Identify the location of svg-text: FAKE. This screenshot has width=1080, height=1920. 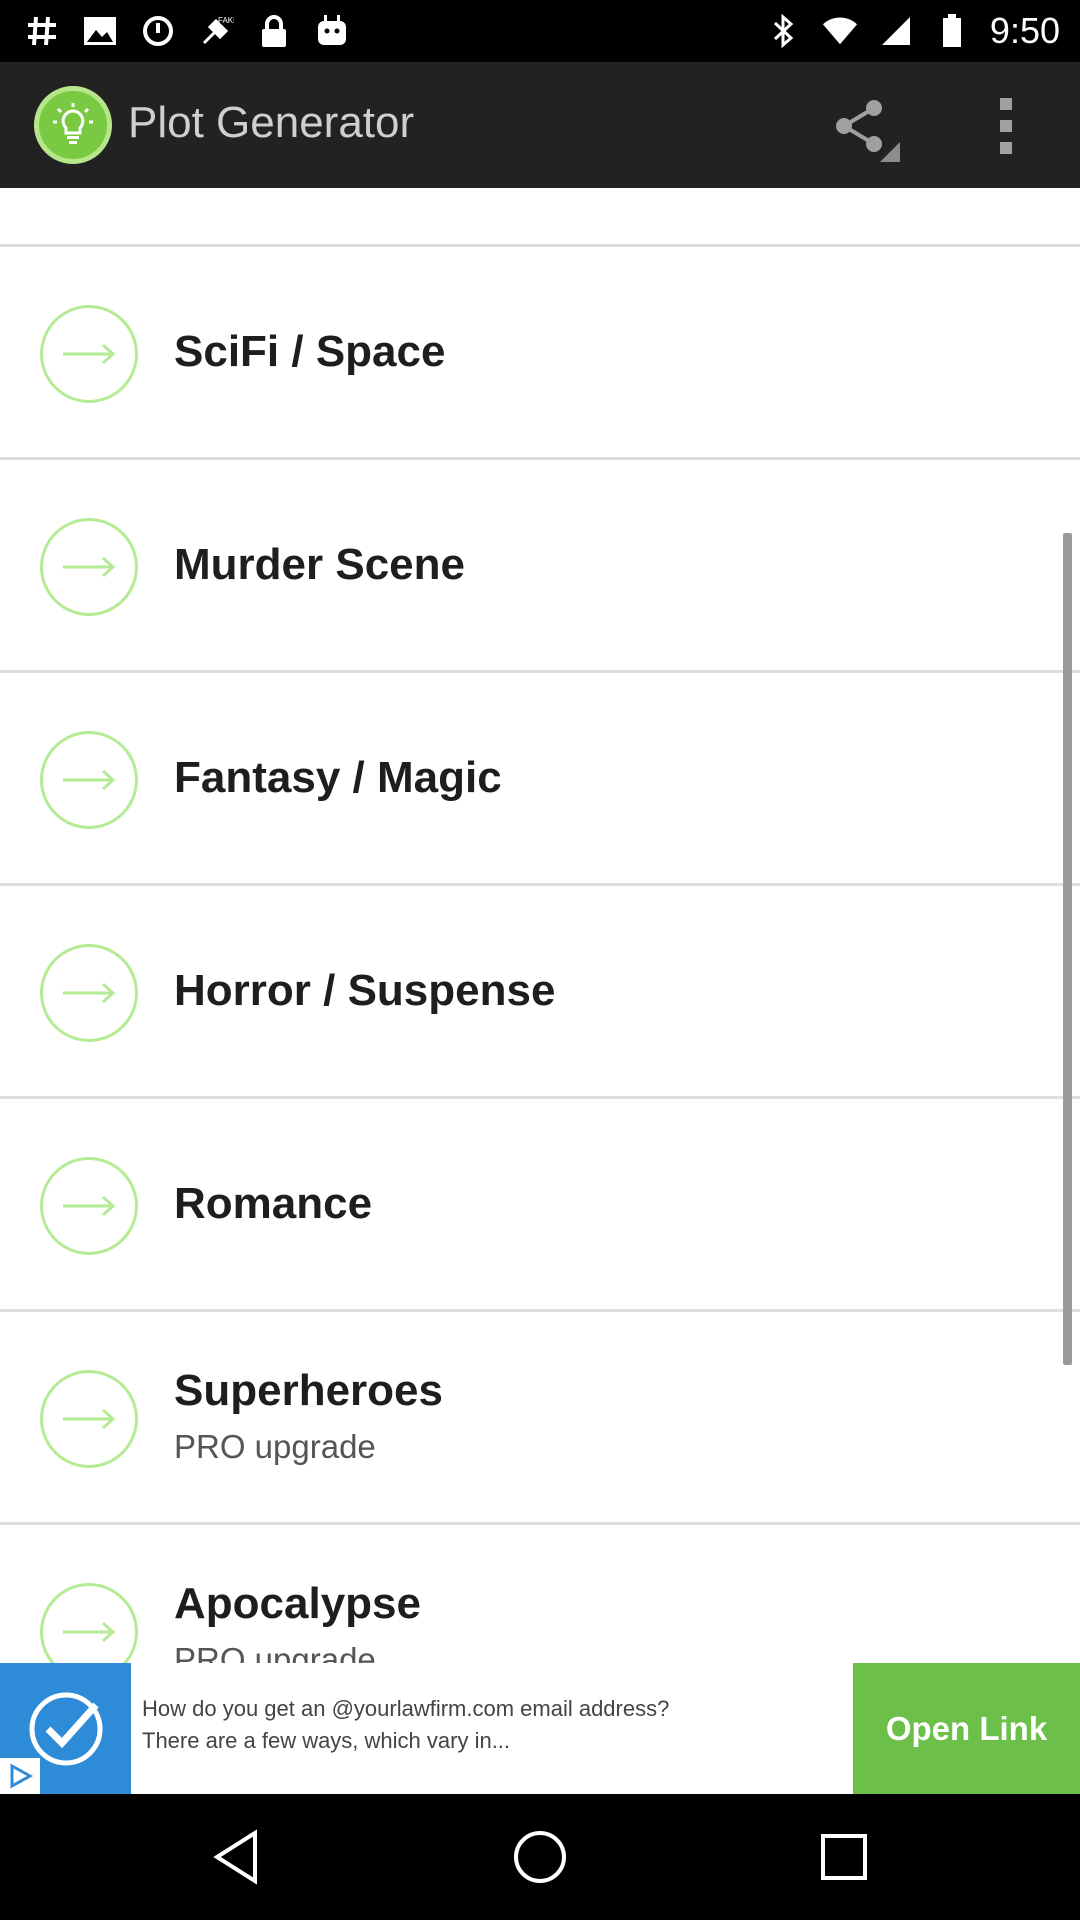
(226, 20).